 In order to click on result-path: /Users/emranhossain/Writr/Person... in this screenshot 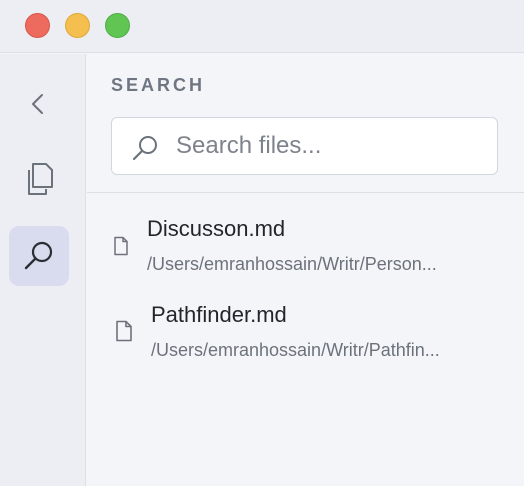, I will do `click(292, 264)`.